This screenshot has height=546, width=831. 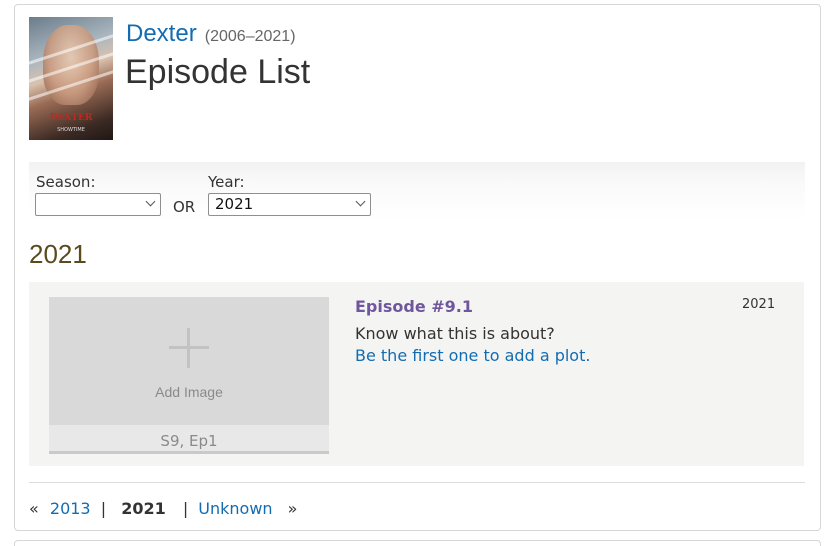 What do you see at coordinates (58, 254) in the screenshot?
I see `year-heading: 2021` at bounding box center [58, 254].